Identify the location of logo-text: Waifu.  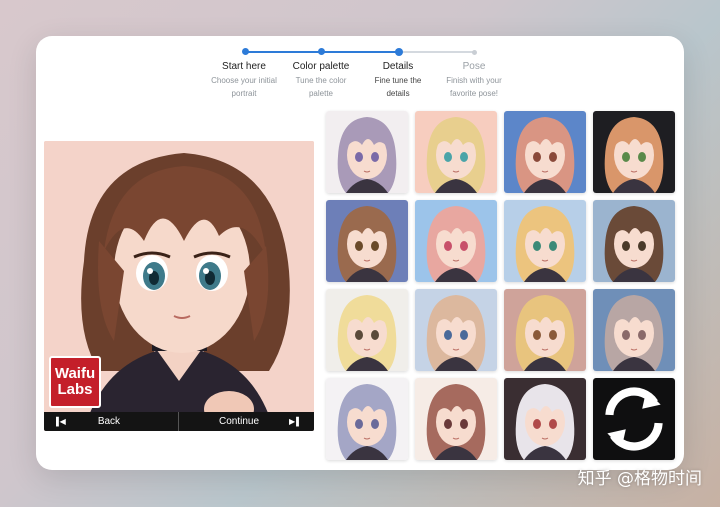
(75, 373).